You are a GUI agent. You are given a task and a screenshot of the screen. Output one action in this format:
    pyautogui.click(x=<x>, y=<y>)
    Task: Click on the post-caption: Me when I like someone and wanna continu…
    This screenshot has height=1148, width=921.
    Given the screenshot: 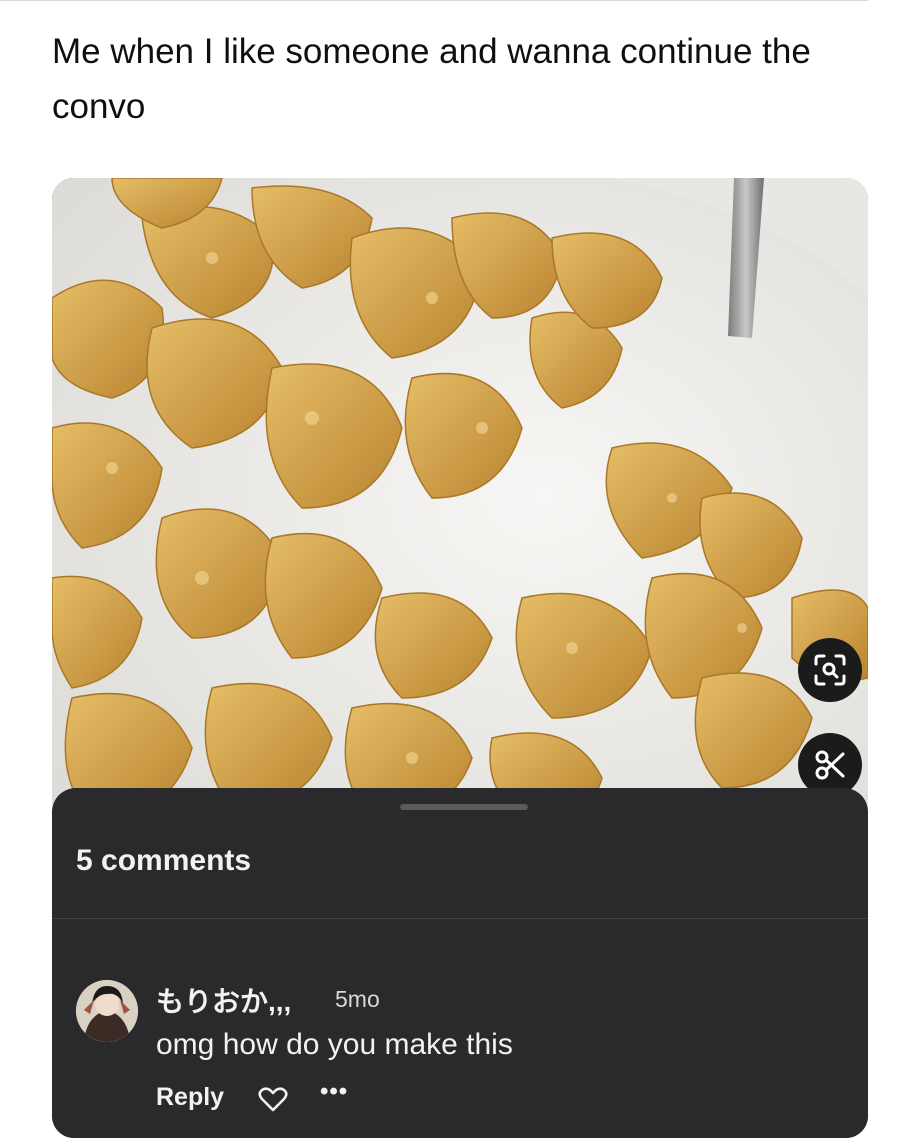 What is the action you would take?
    pyautogui.click(x=431, y=79)
    